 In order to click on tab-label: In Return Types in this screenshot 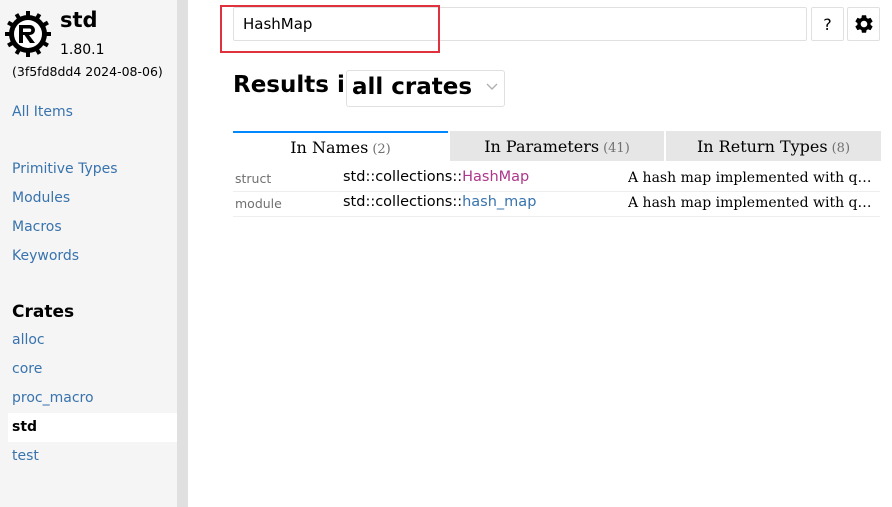, I will do `click(762, 146)`.